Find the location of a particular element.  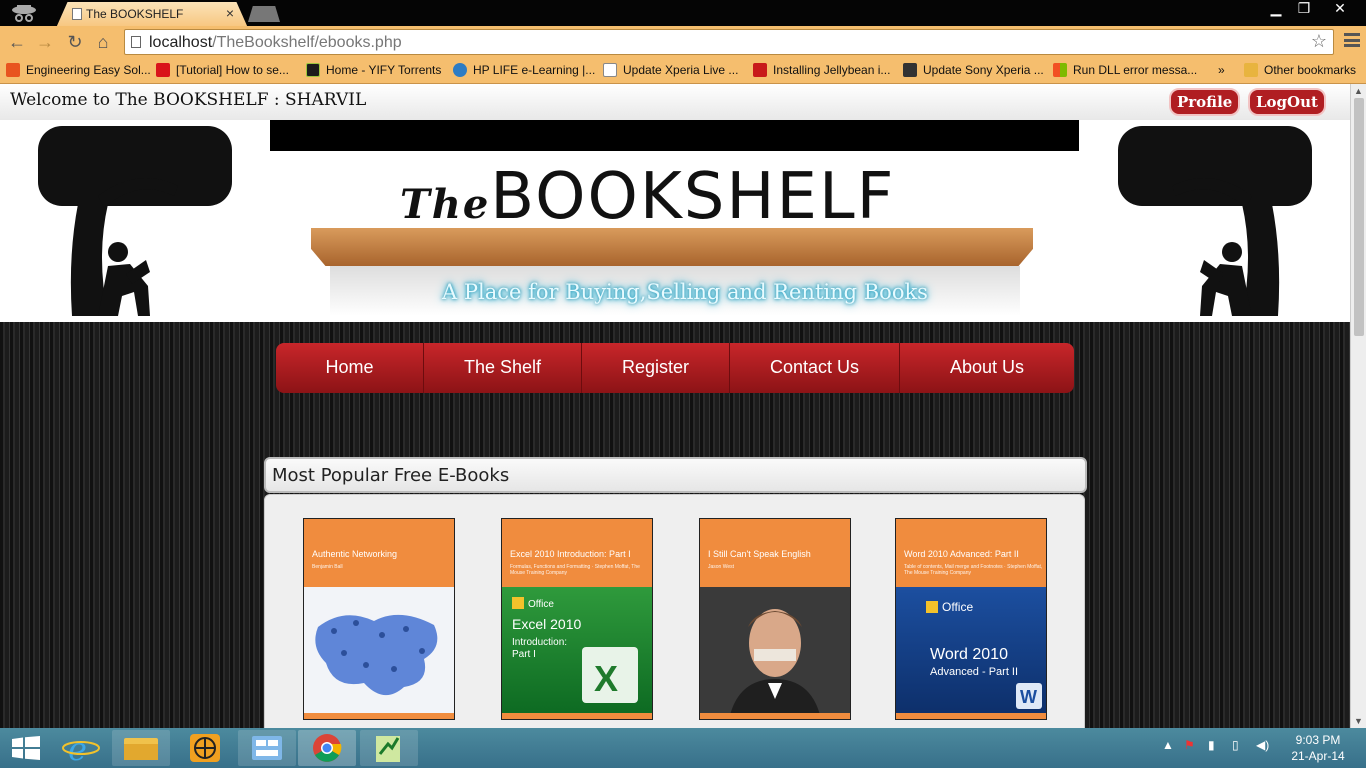

internet-explorer-taskbar-button: e is located at coordinates (83, 749).